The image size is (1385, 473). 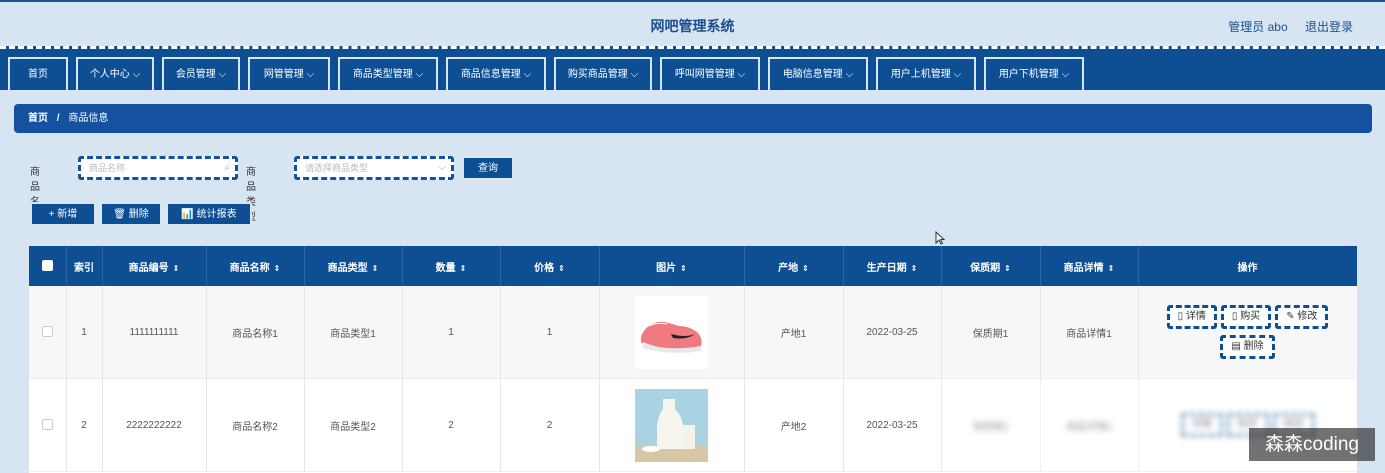 I want to click on header-date-label: 生产日期, so click(x=886, y=268).